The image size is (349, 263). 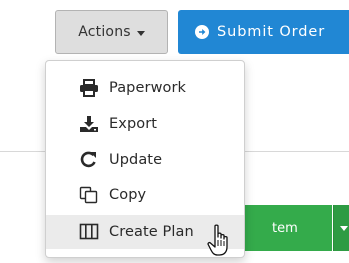 I want to click on submit-order-button: Submit Order, so click(x=263, y=32).